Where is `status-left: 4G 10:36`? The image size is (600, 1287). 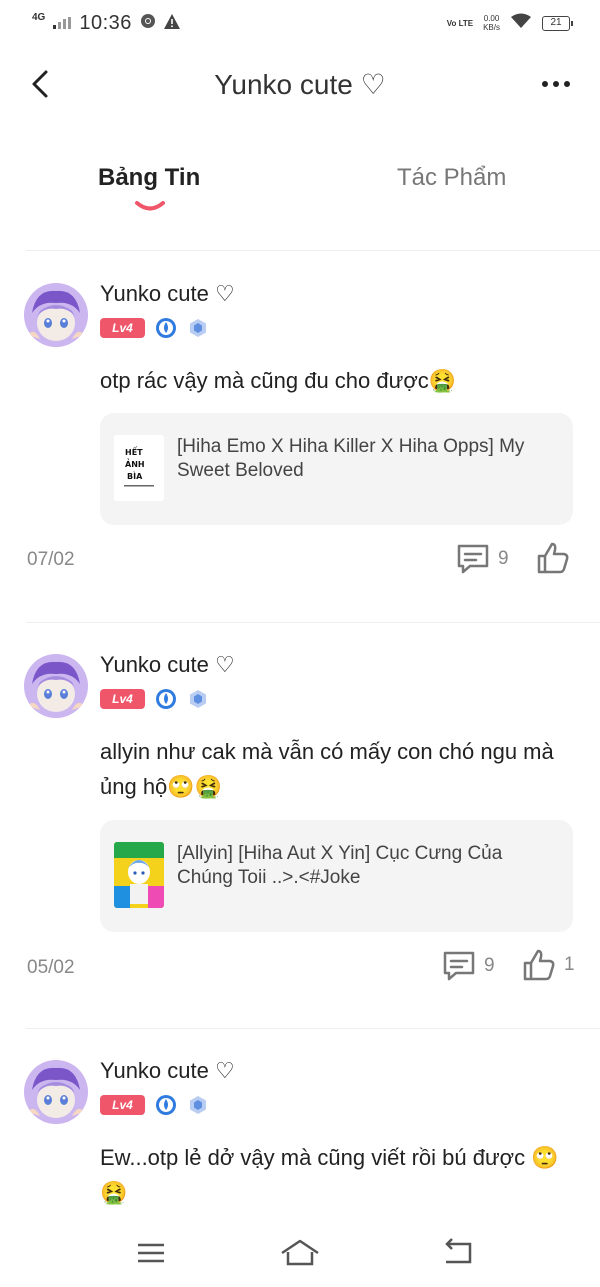 status-left: 4G 10:36 is located at coordinates (106, 23).